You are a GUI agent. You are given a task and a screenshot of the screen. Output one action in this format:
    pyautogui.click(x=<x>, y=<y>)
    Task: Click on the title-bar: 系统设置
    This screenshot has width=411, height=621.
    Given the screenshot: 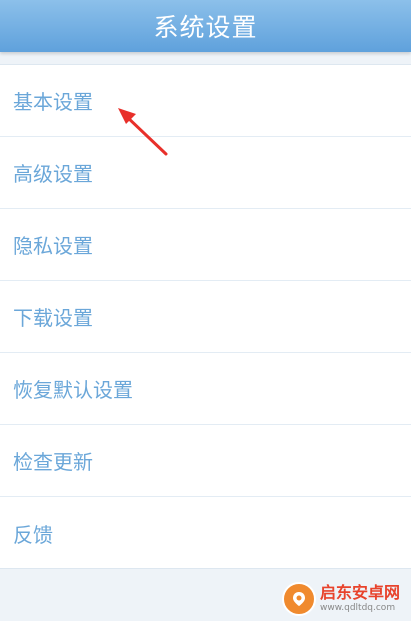 What is the action you would take?
    pyautogui.click(x=205, y=26)
    